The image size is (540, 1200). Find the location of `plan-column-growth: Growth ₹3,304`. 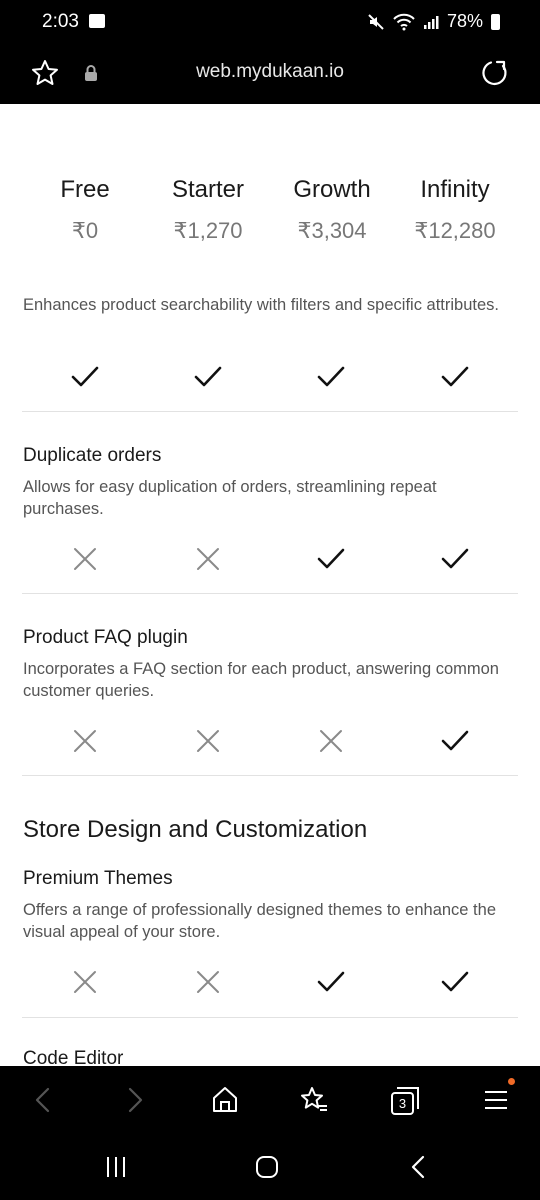

plan-column-growth: Growth ₹3,304 is located at coordinates (332, 210).